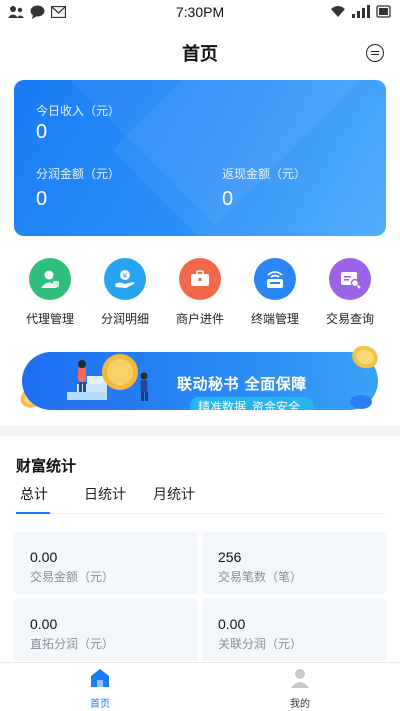 The height and width of the screenshot is (711, 400). I want to click on quick-nav: 代理管理 ¥ 分润明细 商户进件 终端管理 交易查询, so click(200, 296).